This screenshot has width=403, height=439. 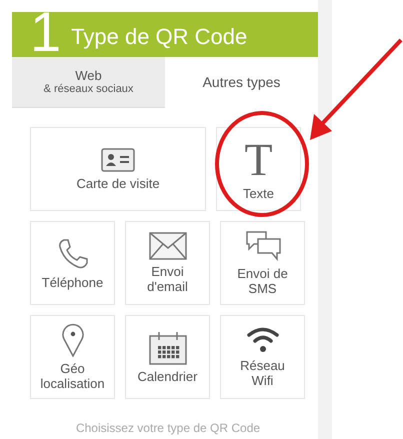 I want to click on qr-type-tile: Envoi de SMS, so click(x=262, y=263).